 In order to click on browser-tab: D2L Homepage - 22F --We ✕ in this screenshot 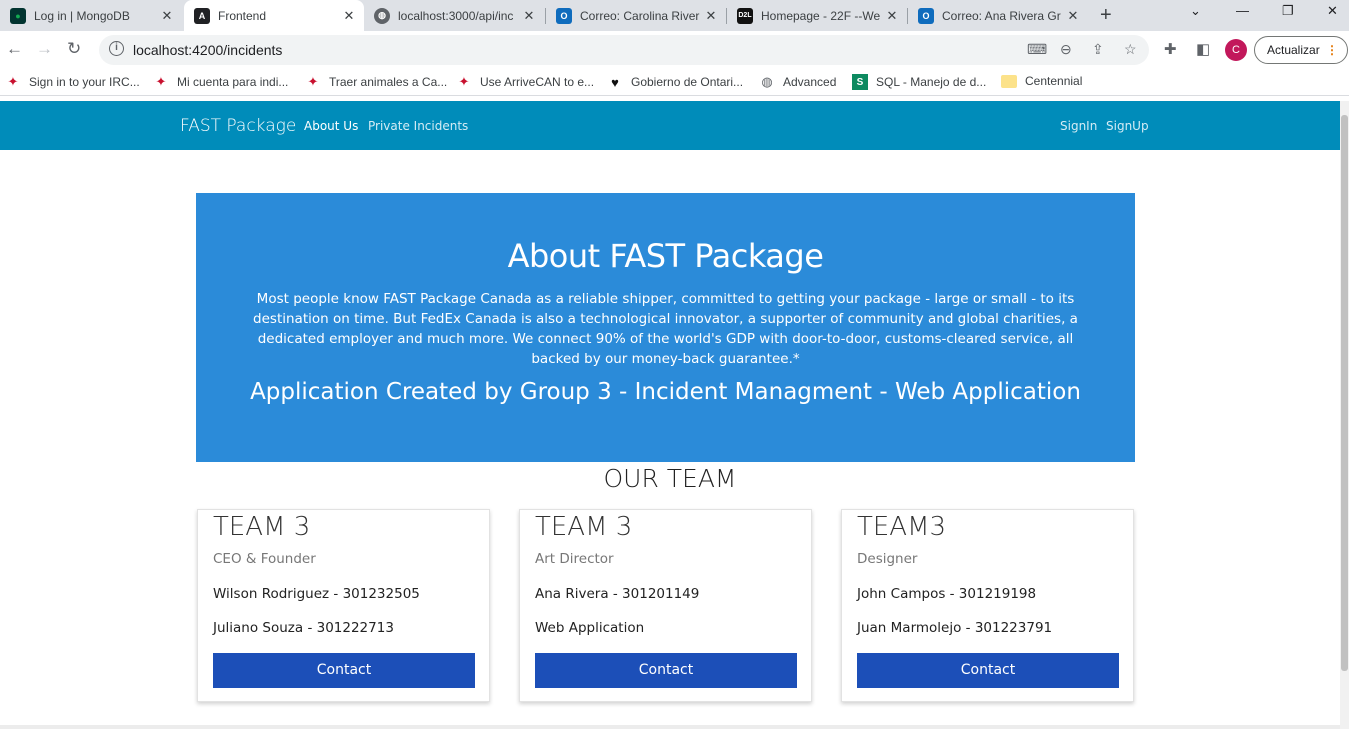, I will do `click(817, 15)`.